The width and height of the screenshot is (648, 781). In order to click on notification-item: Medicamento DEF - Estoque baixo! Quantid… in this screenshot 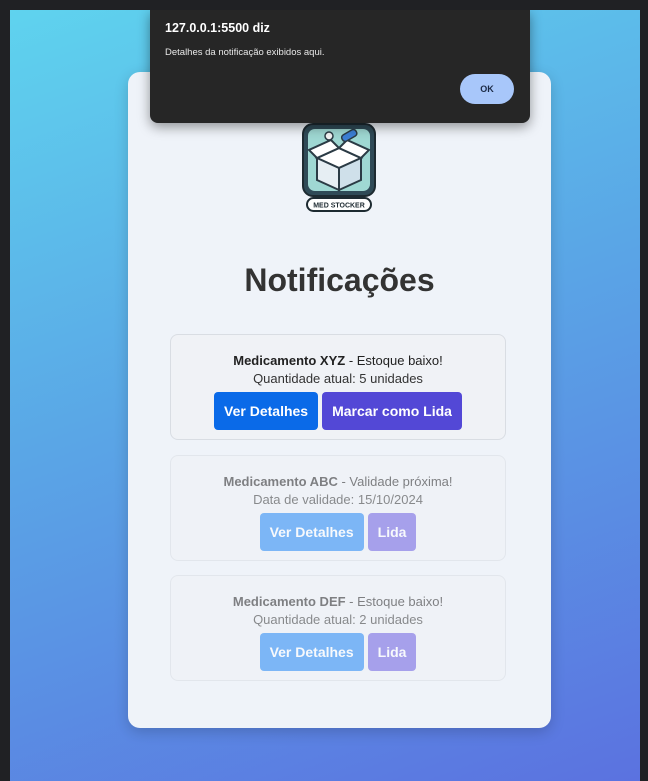, I will do `click(338, 628)`.